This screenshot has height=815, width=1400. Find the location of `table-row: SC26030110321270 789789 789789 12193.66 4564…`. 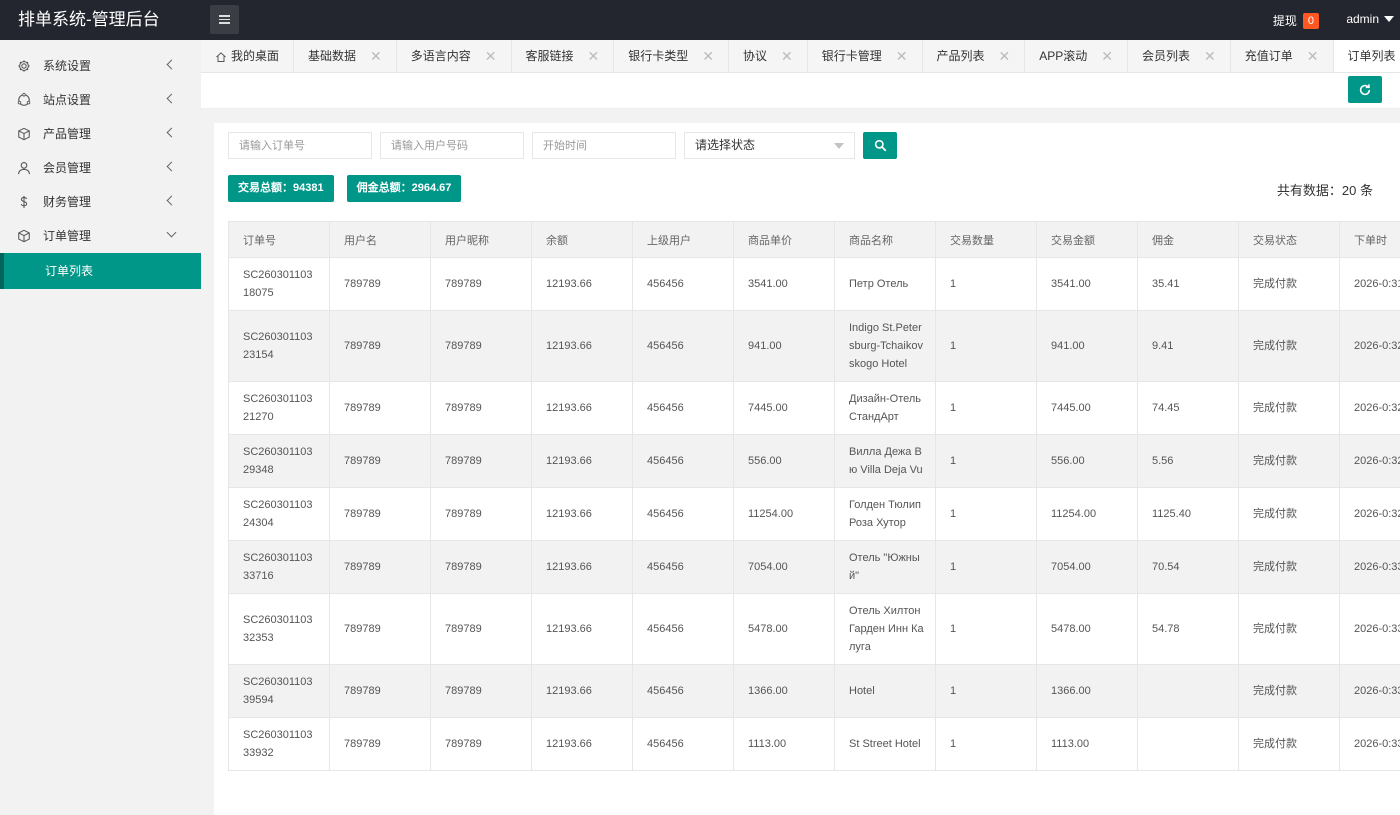

table-row: SC26030110321270 789789 789789 12193.66 4564… is located at coordinates (814, 408).